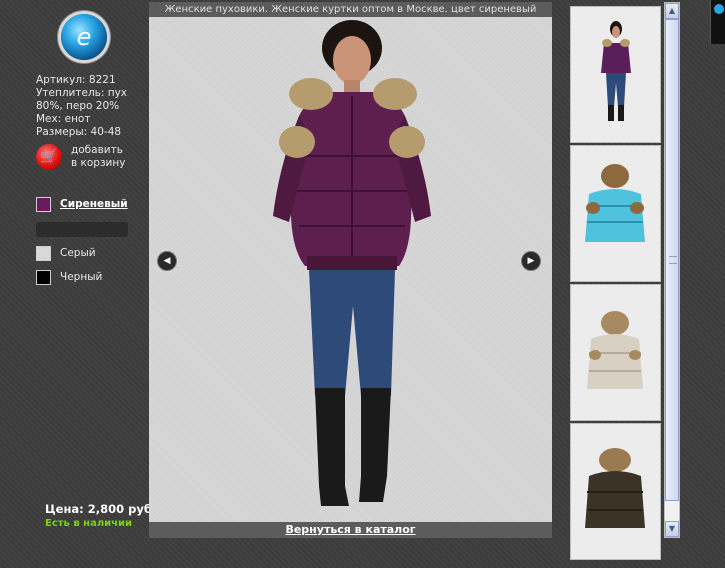 This screenshot has height=568, width=725. I want to click on color-swatch-grey, so click(43, 253).